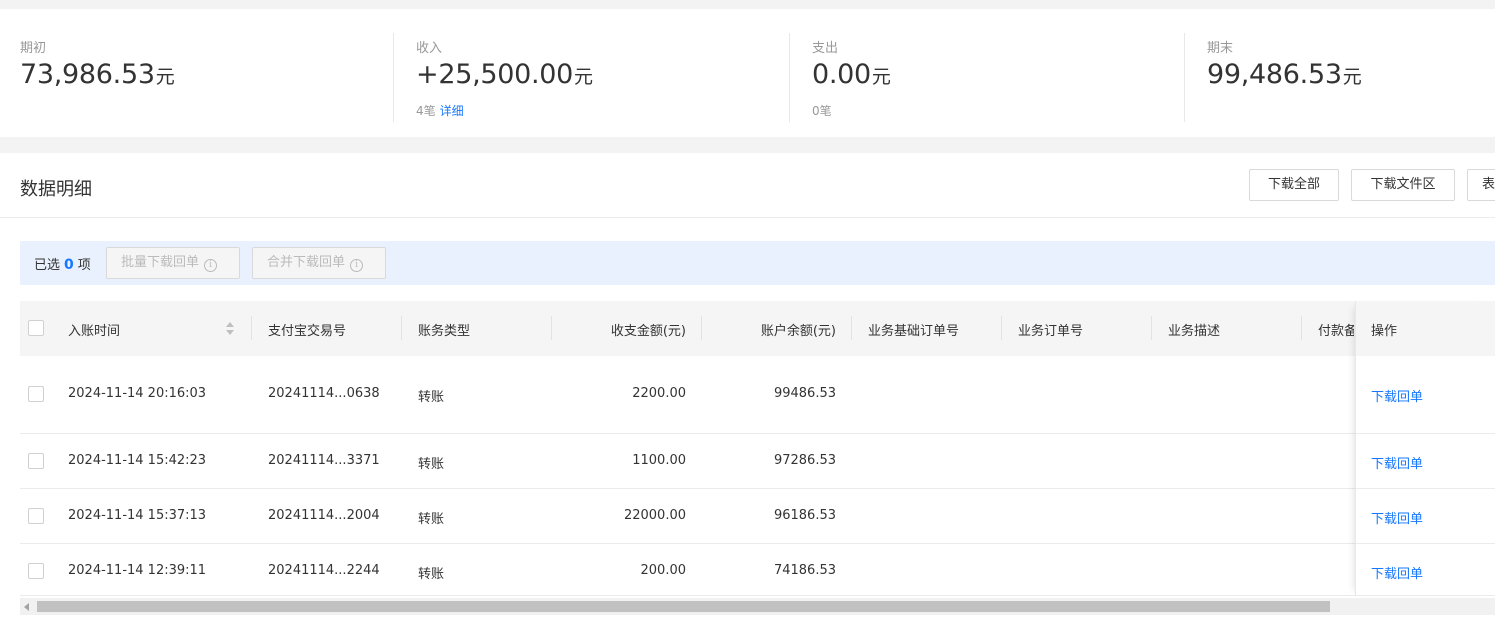 This screenshot has height=625, width=1495. Describe the element at coordinates (1384, 331) in the screenshot. I see `col-action: 操作` at that location.